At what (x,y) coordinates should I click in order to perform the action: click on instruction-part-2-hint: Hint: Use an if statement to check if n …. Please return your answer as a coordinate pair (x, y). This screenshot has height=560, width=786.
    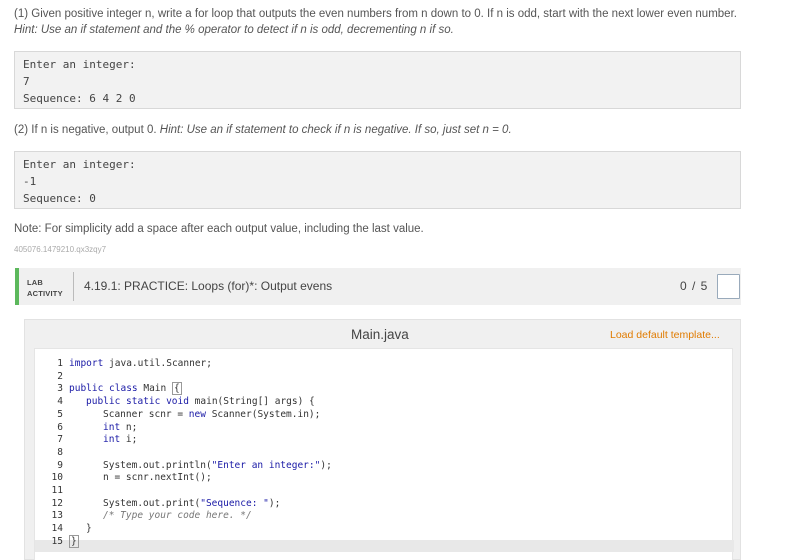
    Looking at the image, I should click on (335, 130).